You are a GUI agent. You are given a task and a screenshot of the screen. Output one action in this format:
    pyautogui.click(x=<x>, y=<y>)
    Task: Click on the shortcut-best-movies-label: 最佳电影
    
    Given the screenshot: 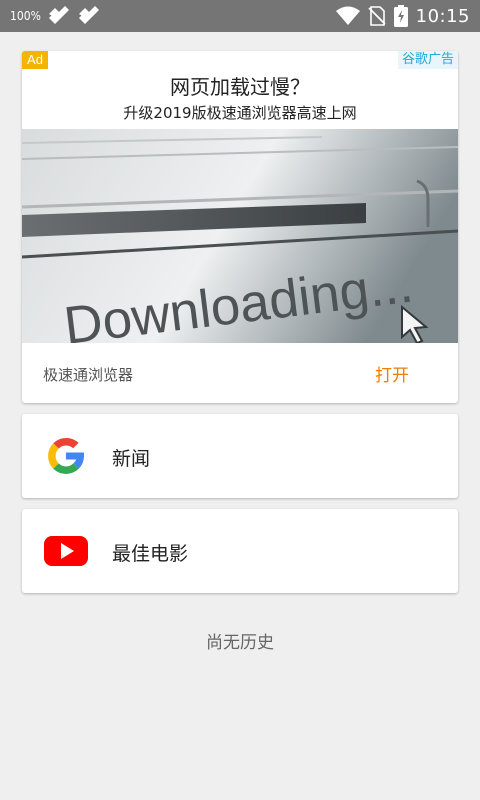 What is the action you would take?
    pyautogui.click(x=150, y=554)
    